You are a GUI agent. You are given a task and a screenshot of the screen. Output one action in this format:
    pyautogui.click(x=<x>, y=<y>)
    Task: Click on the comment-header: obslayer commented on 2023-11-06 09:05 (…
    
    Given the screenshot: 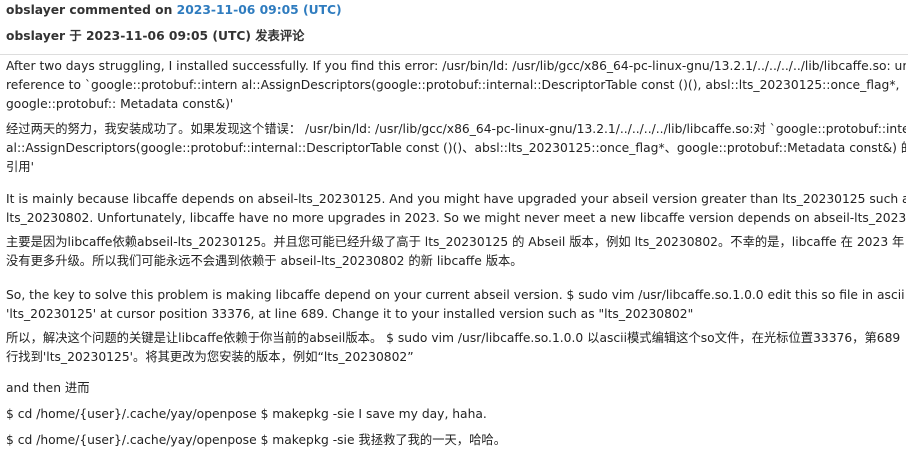 What is the action you would take?
    pyautogui.click(x=174, y=10)
    